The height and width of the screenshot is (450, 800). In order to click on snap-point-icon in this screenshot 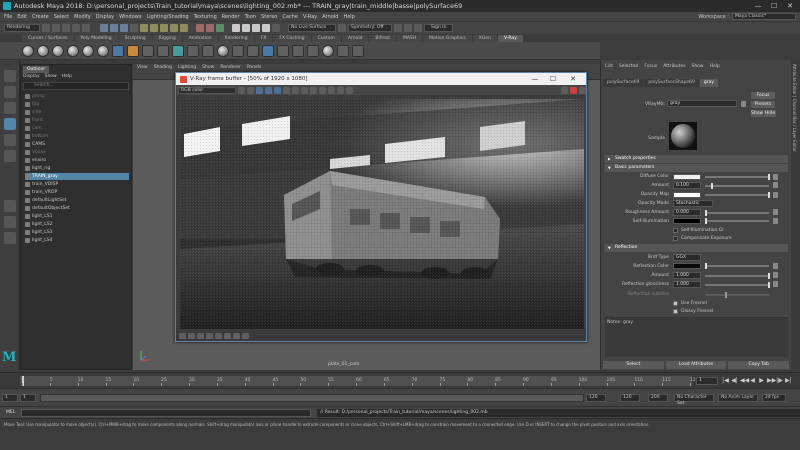, I will do `click(164, 28)`.